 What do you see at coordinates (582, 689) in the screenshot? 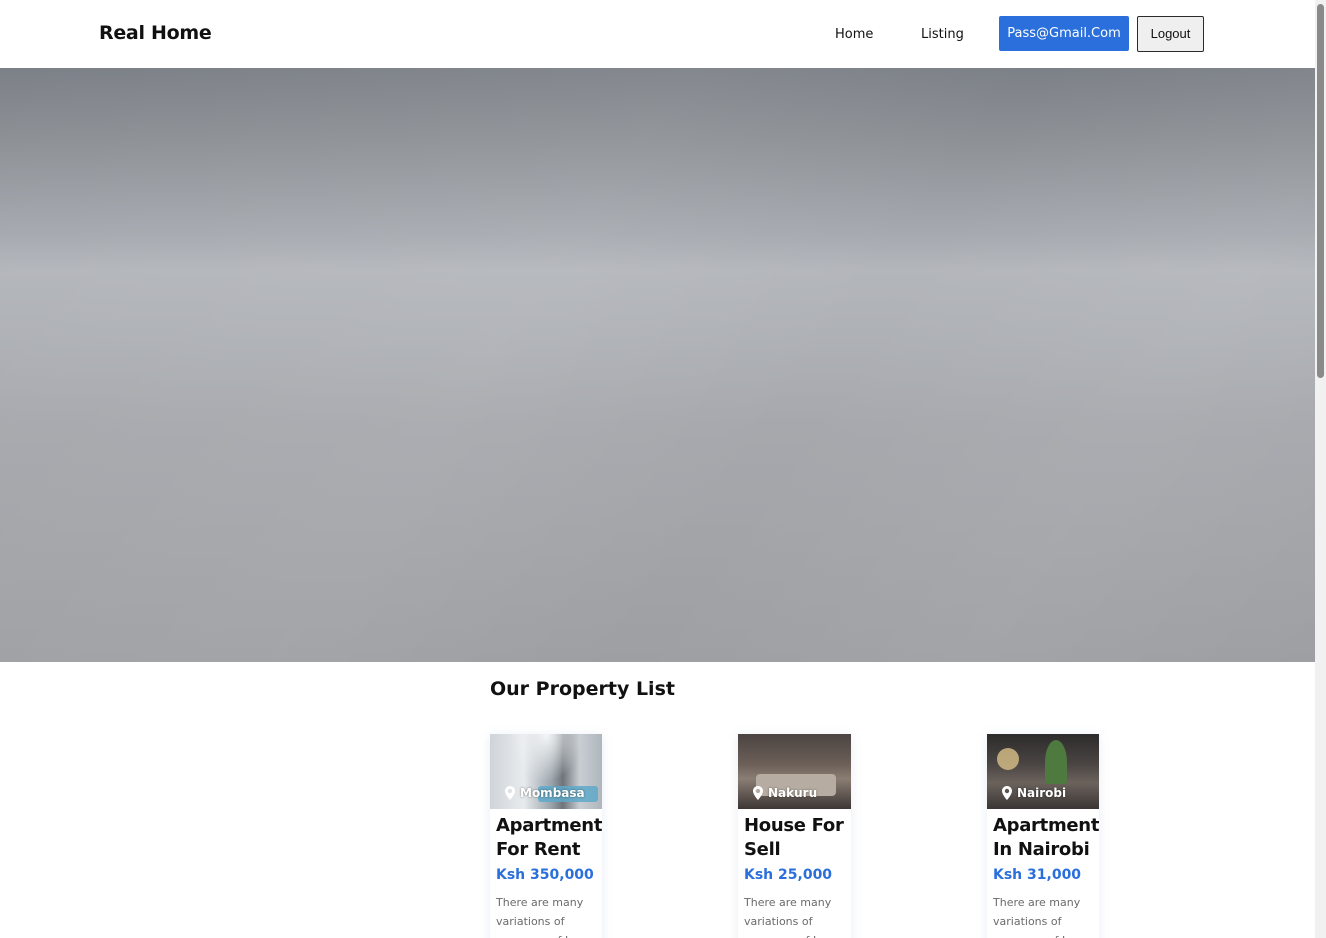
I see `section-title: Our Property List` at bounding box center [582, 689].